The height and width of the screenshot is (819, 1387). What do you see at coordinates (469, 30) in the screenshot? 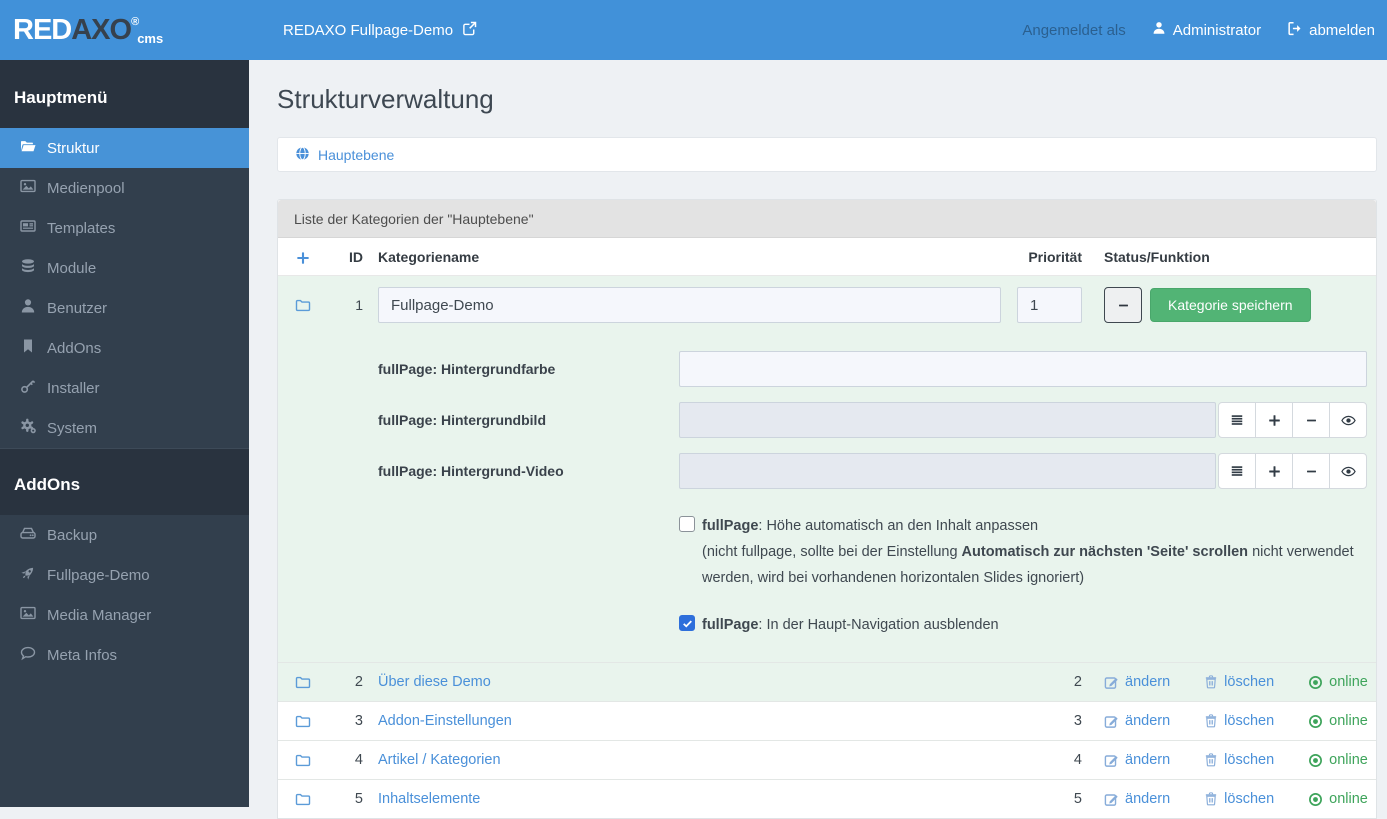
I see `external-link-icon` at bounding box center [469, 30].